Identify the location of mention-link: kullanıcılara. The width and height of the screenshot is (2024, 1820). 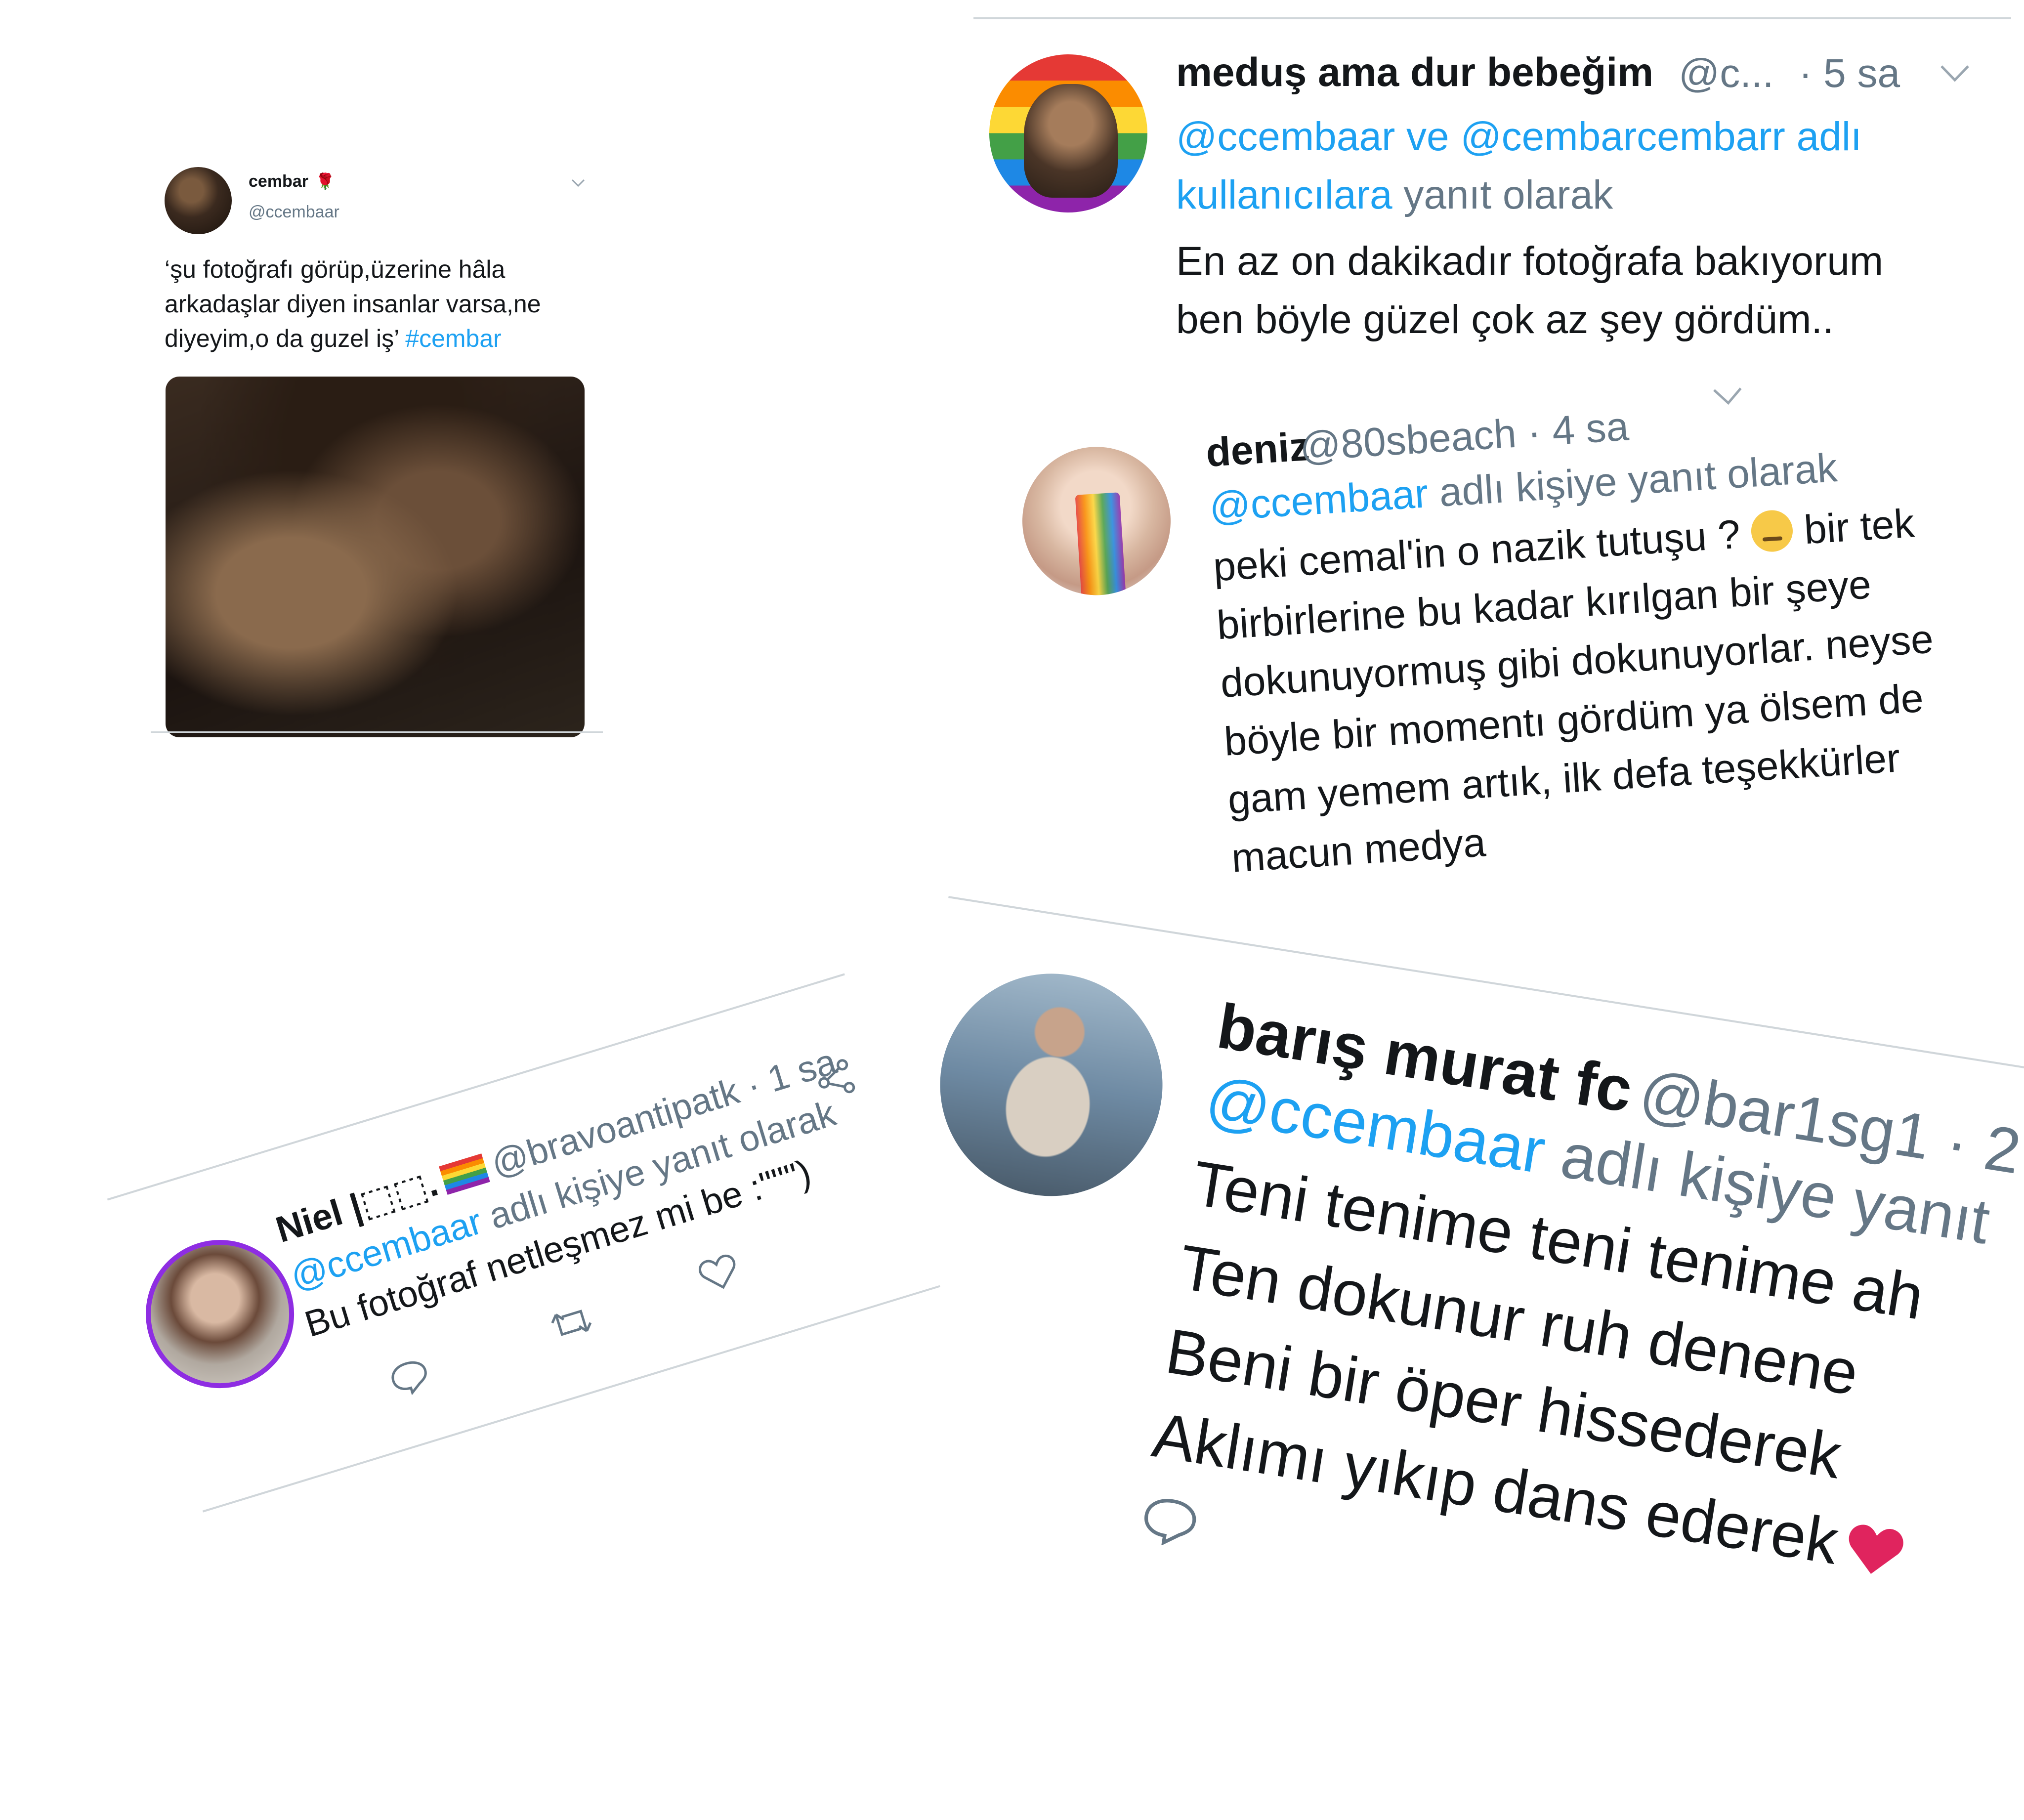
(1284, 194).